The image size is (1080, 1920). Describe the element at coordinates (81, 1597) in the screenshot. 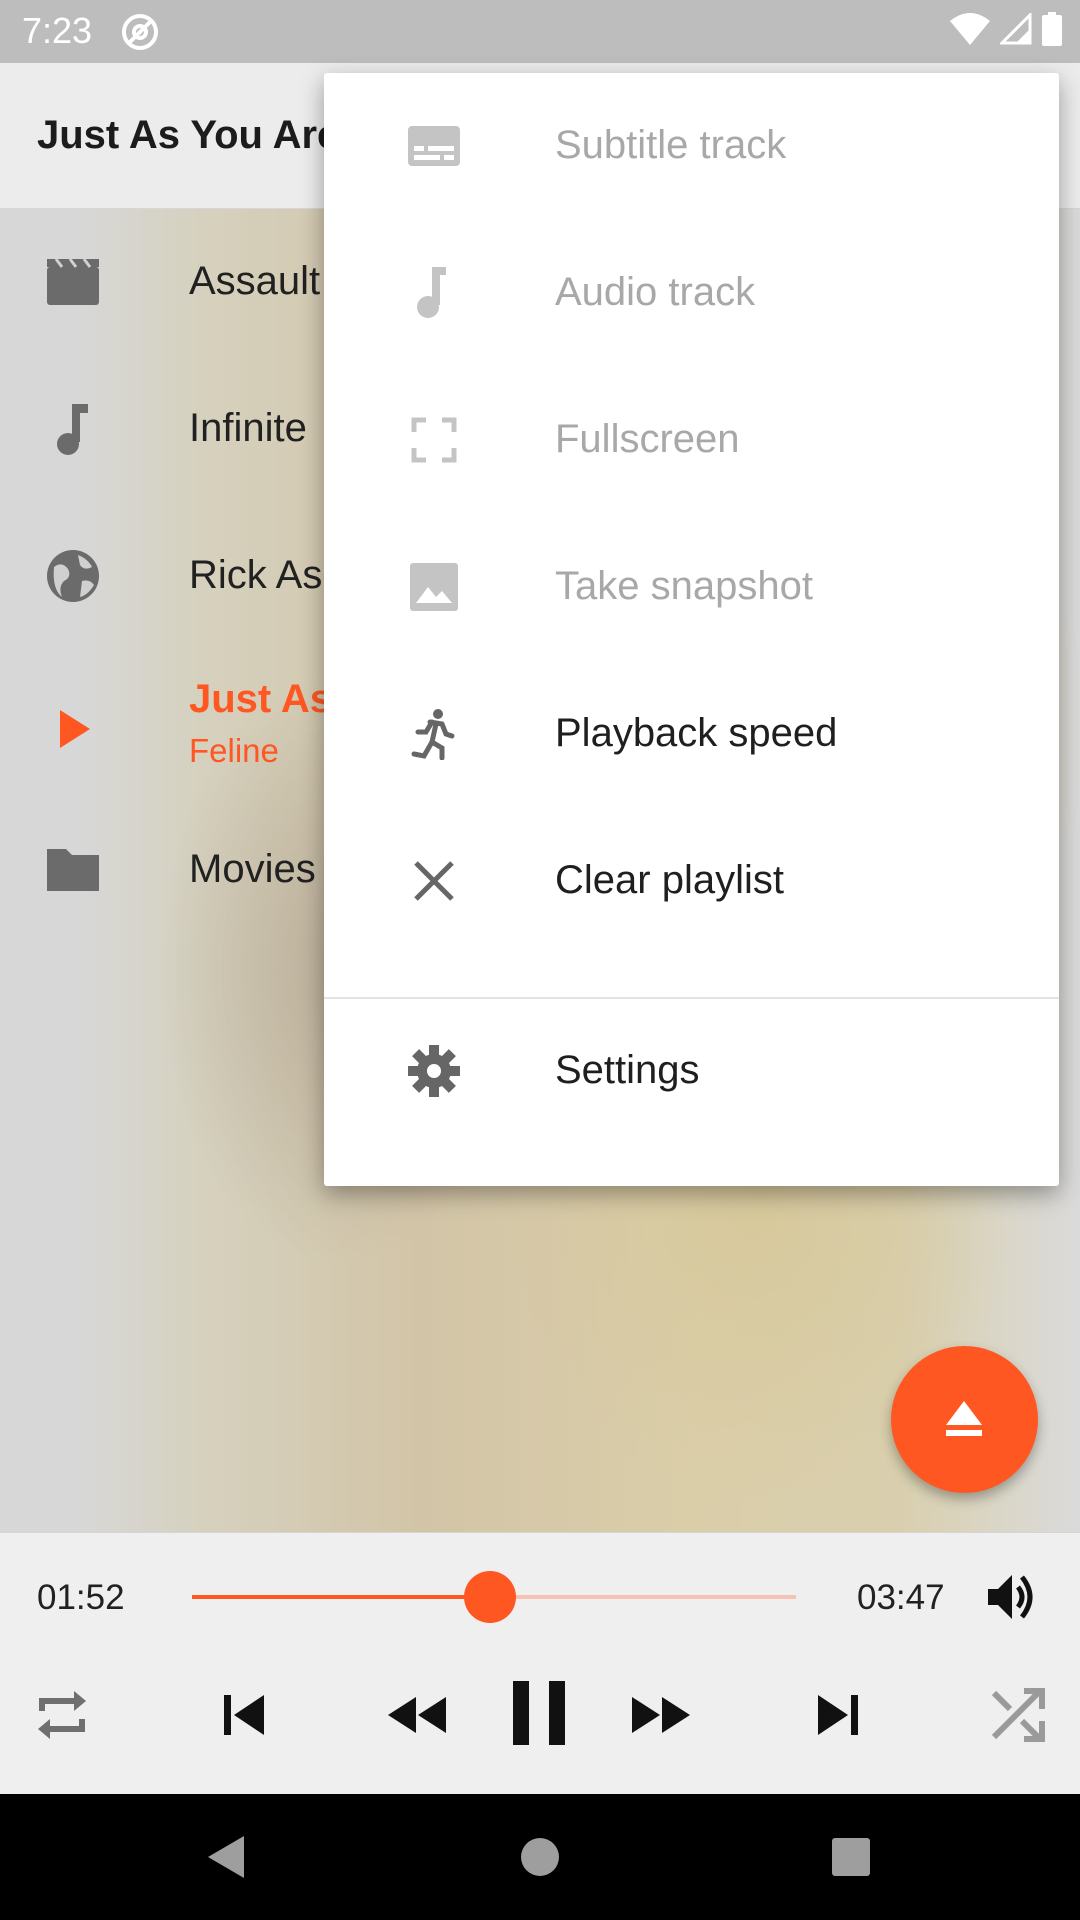

I see `current-time: 01:52` at that location.